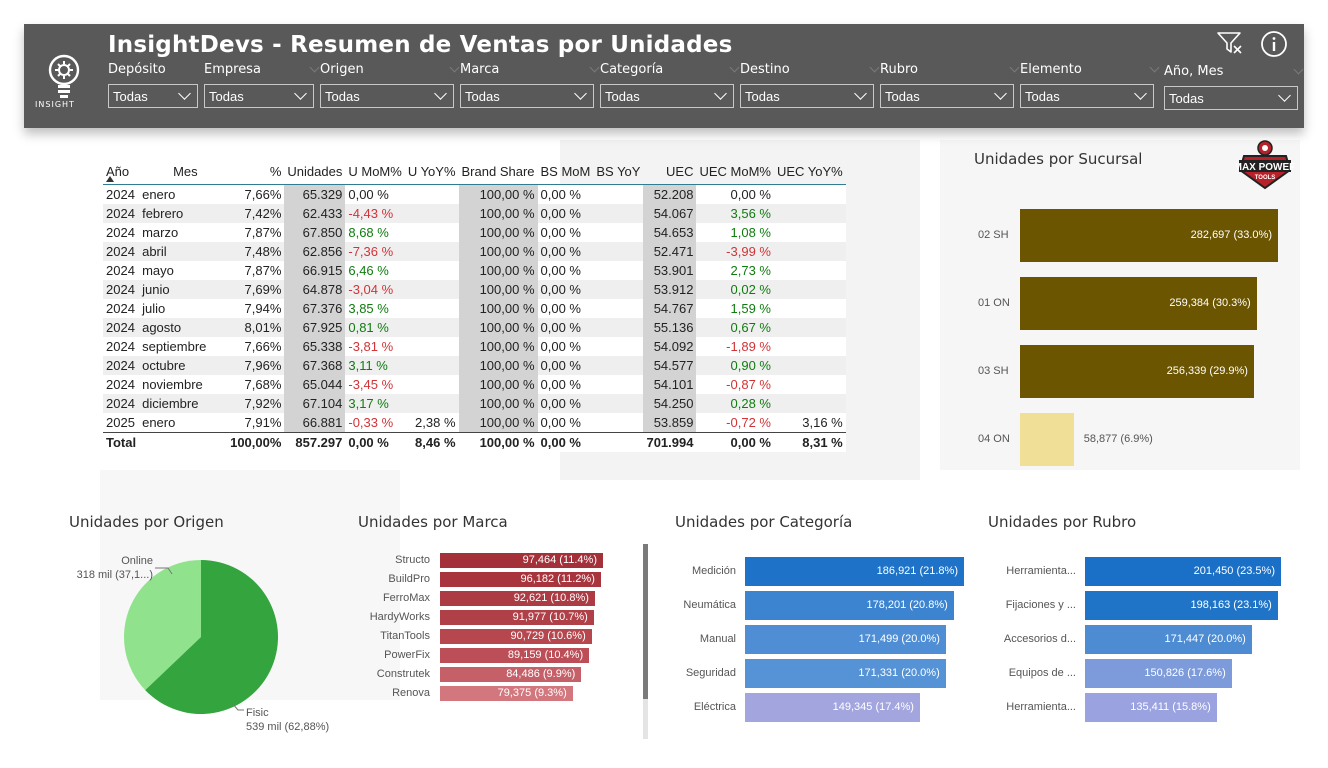 The image size is (1328, 768). What do you see at coordinates (809, 171) in the screenshot?
I see `col-header-uec-yoy: UEC YoY%` at bounding box center [809, 171].